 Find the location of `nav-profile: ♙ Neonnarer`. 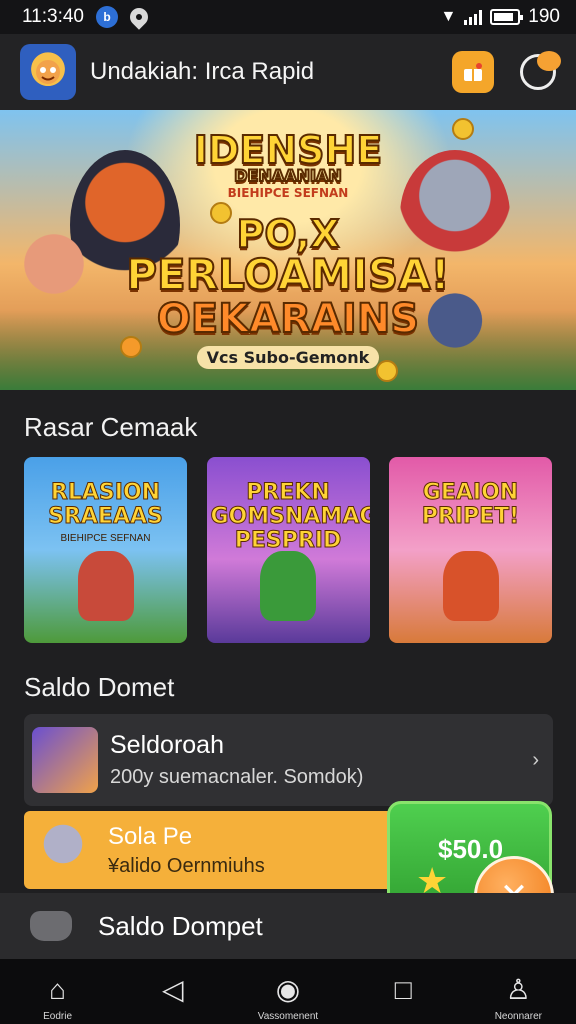

nav-profile: ♙ Neonnarer is located at coordinates (518, 998).